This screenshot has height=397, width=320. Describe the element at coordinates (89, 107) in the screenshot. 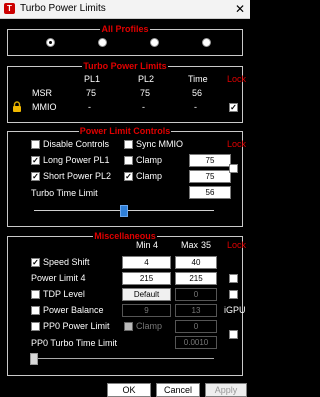

I see `mmio-pl1-value: -` at that location.